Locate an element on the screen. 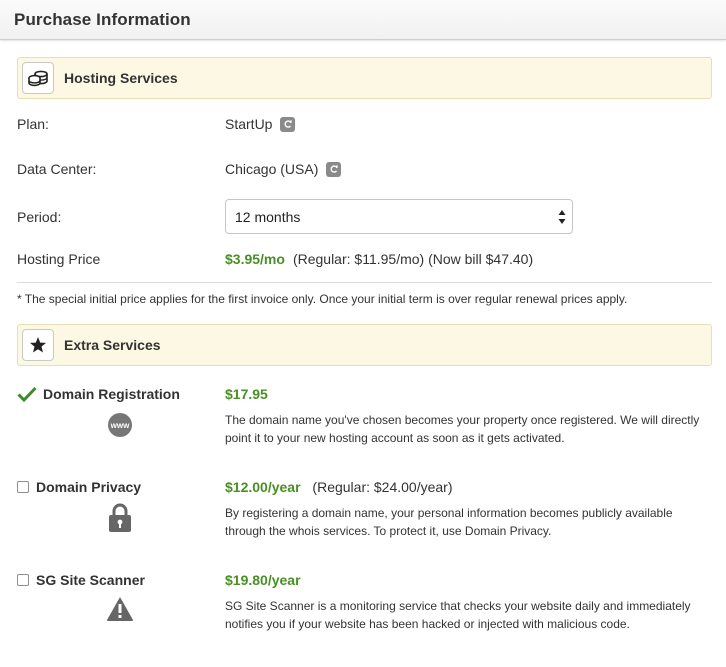 The image size is (726, 667). site-scanner-label: SG Site Scanner is located at coordinates (90, 580).